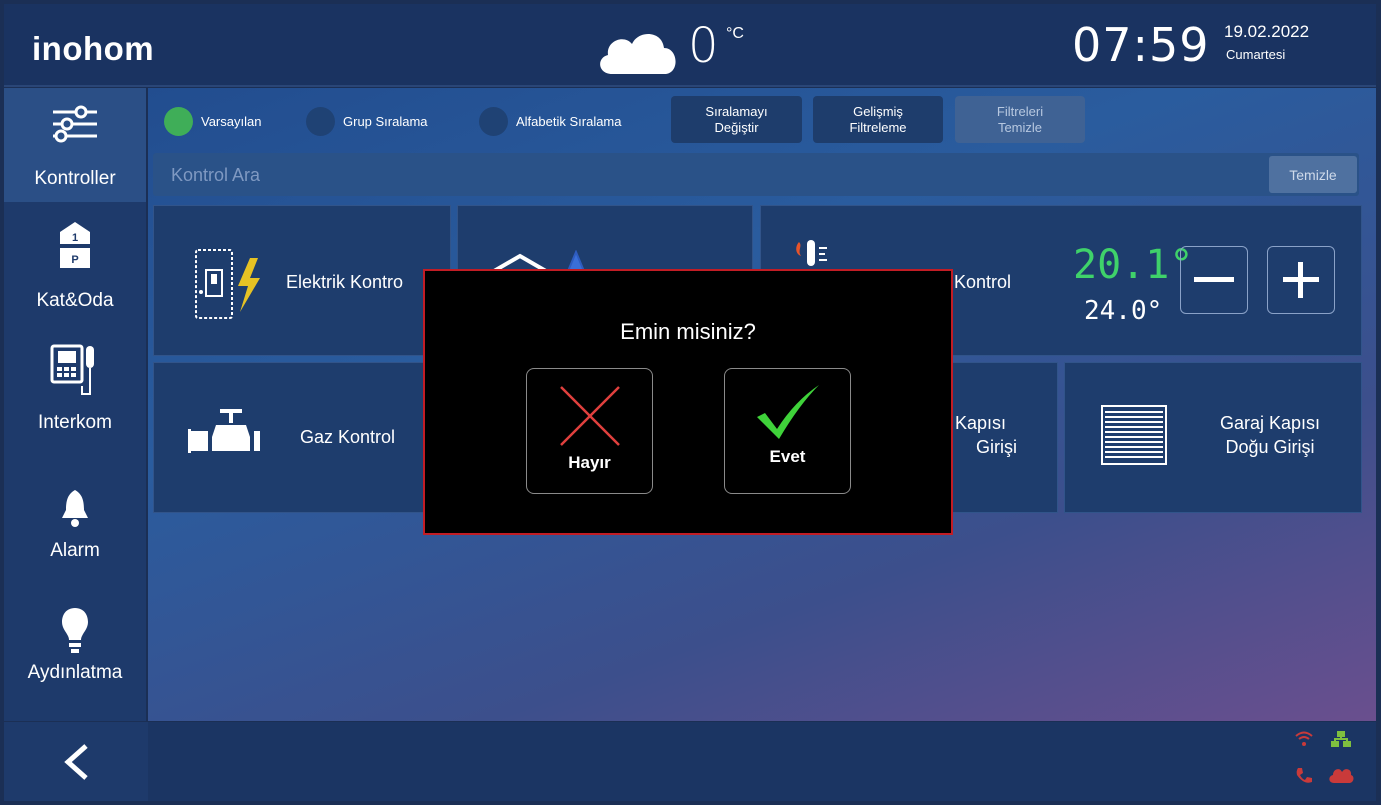 This screenshot has height=805, width=1381. I want to click on sidebar-item-interkom: Interkom, so click(75, 389).